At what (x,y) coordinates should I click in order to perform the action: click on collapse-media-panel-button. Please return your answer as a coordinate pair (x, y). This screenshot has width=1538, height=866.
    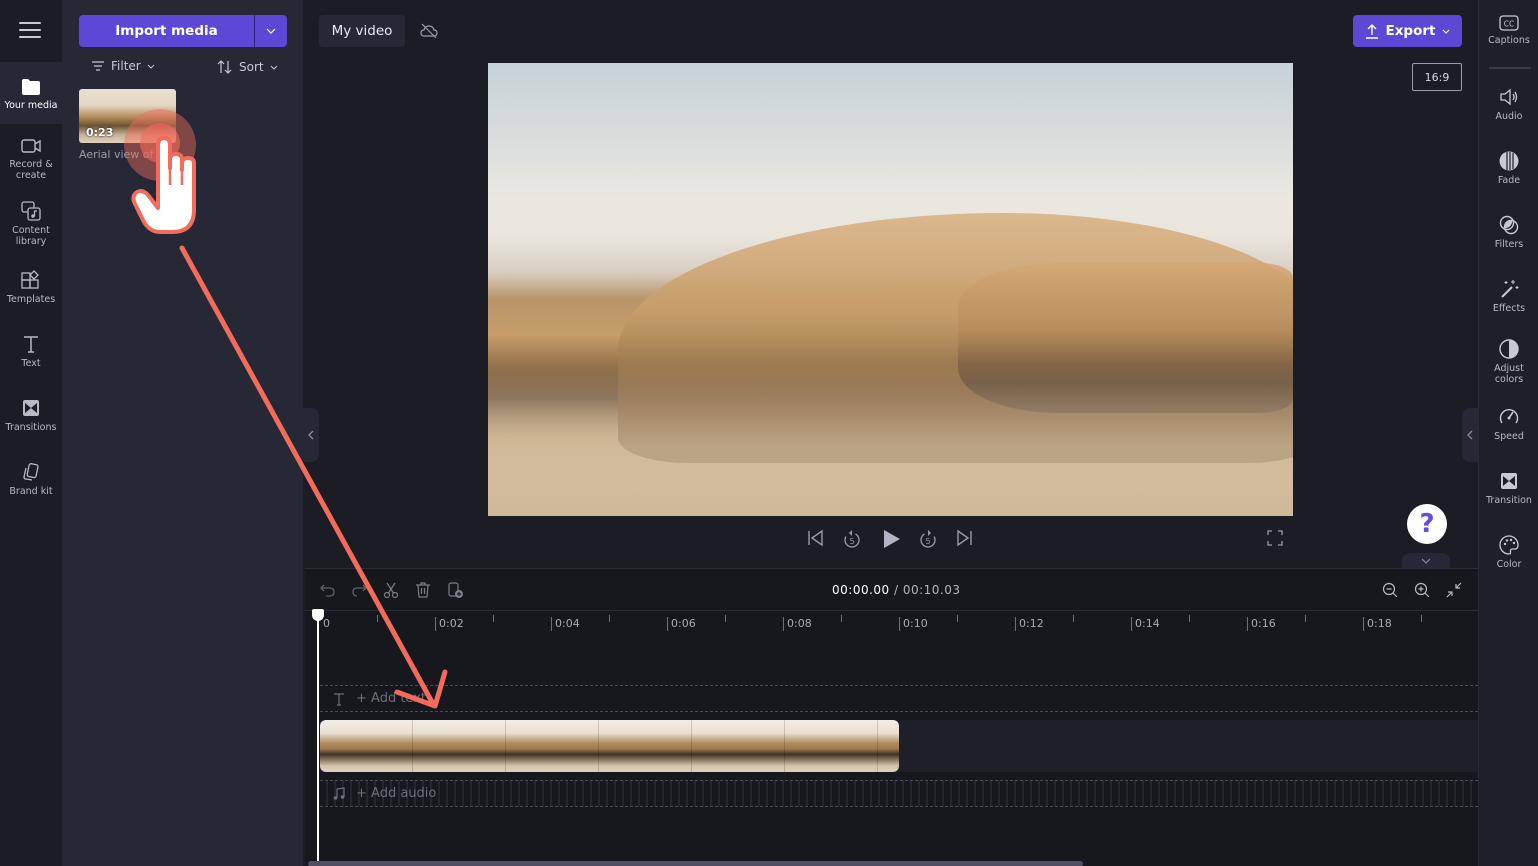
    Looking at the image, I should click on (311, 435).